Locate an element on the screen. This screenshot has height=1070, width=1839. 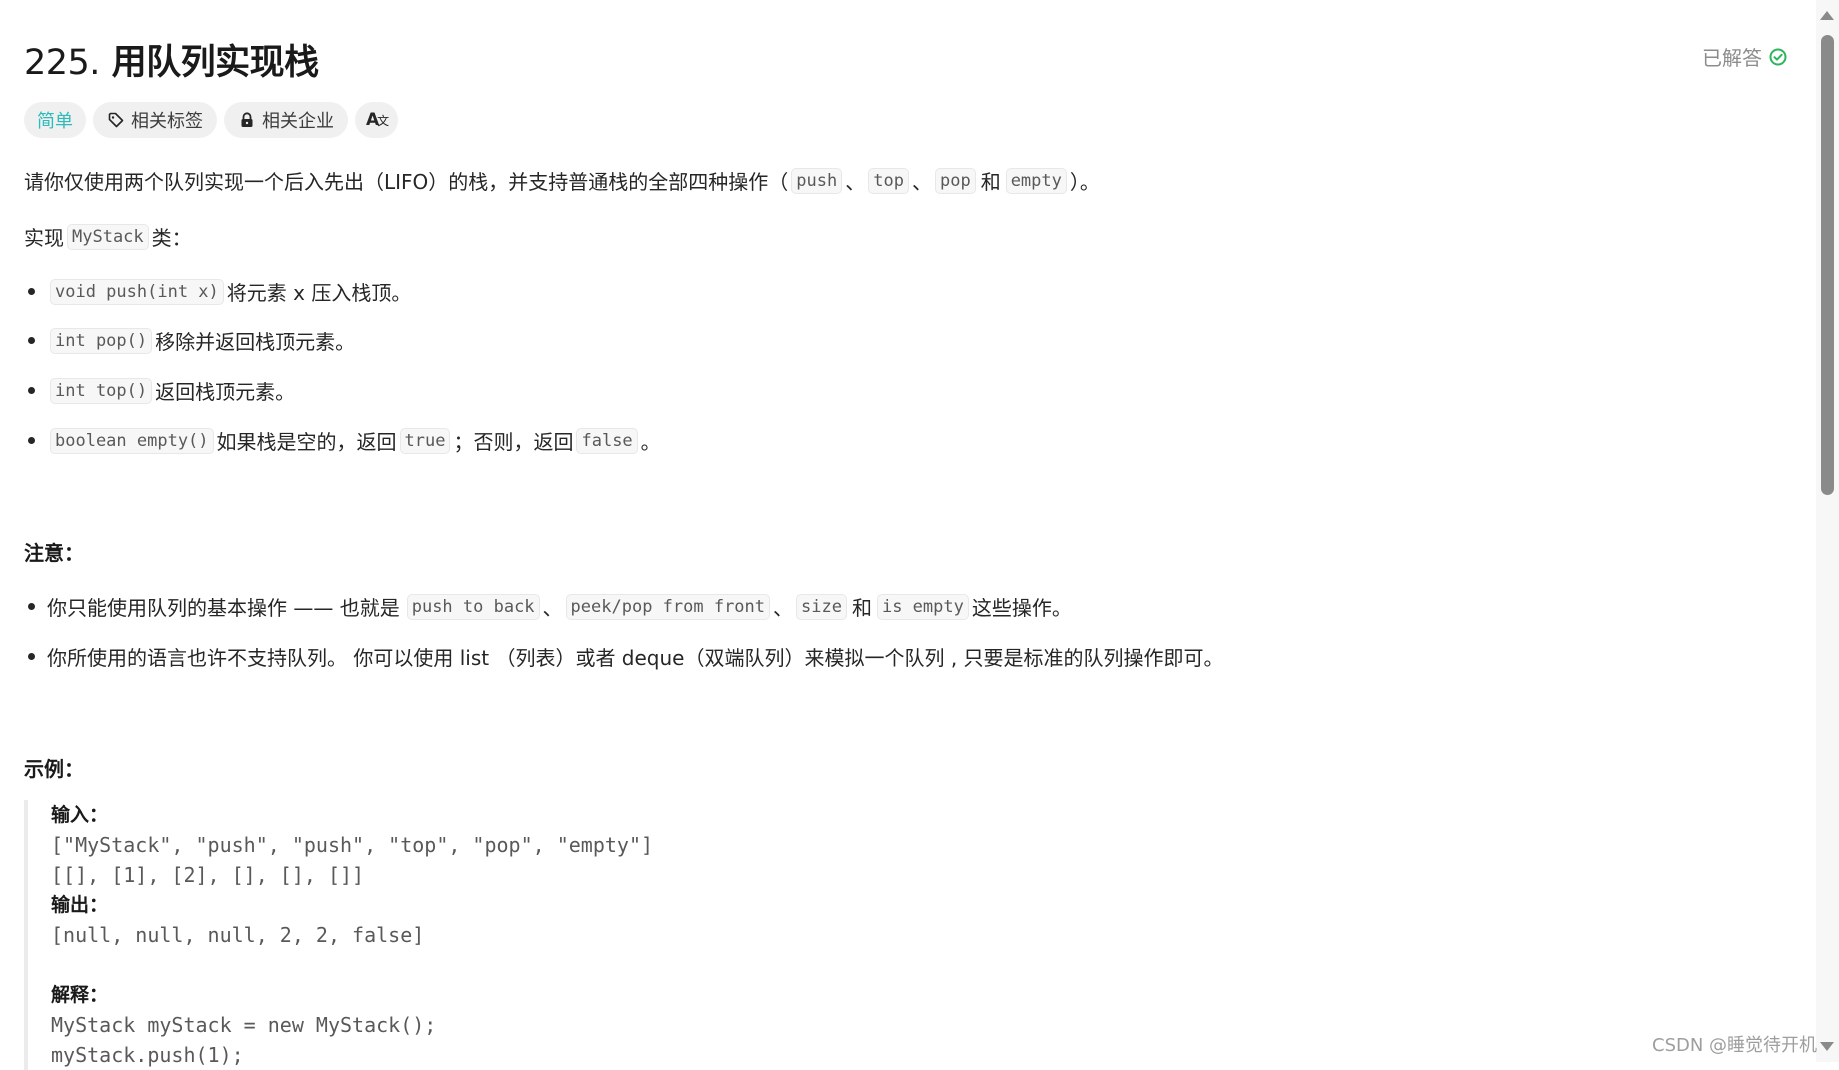
watermark: CSDN @睡觉待开机 is located at coordinates (1735, 1045).